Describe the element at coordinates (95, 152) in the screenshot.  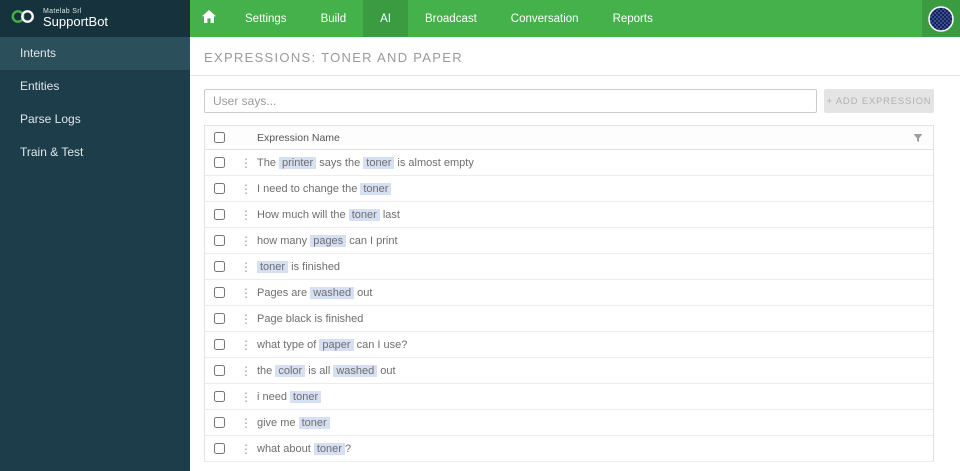
I see `sidebar-item-train-test: Train & Test` at that location.